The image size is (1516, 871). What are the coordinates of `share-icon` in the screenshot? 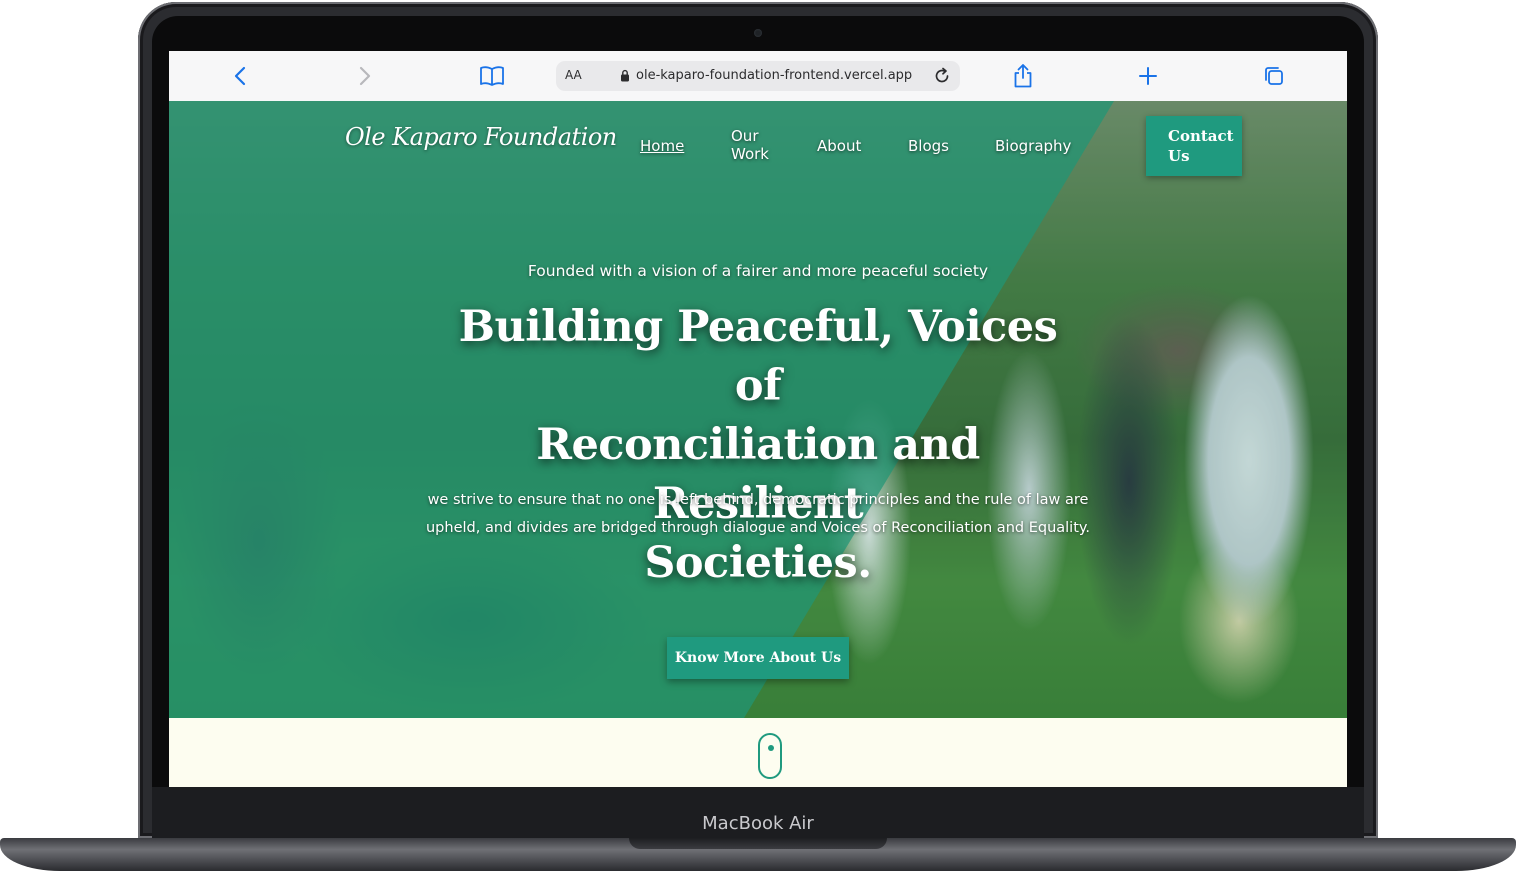 It's located at (1023, 76).